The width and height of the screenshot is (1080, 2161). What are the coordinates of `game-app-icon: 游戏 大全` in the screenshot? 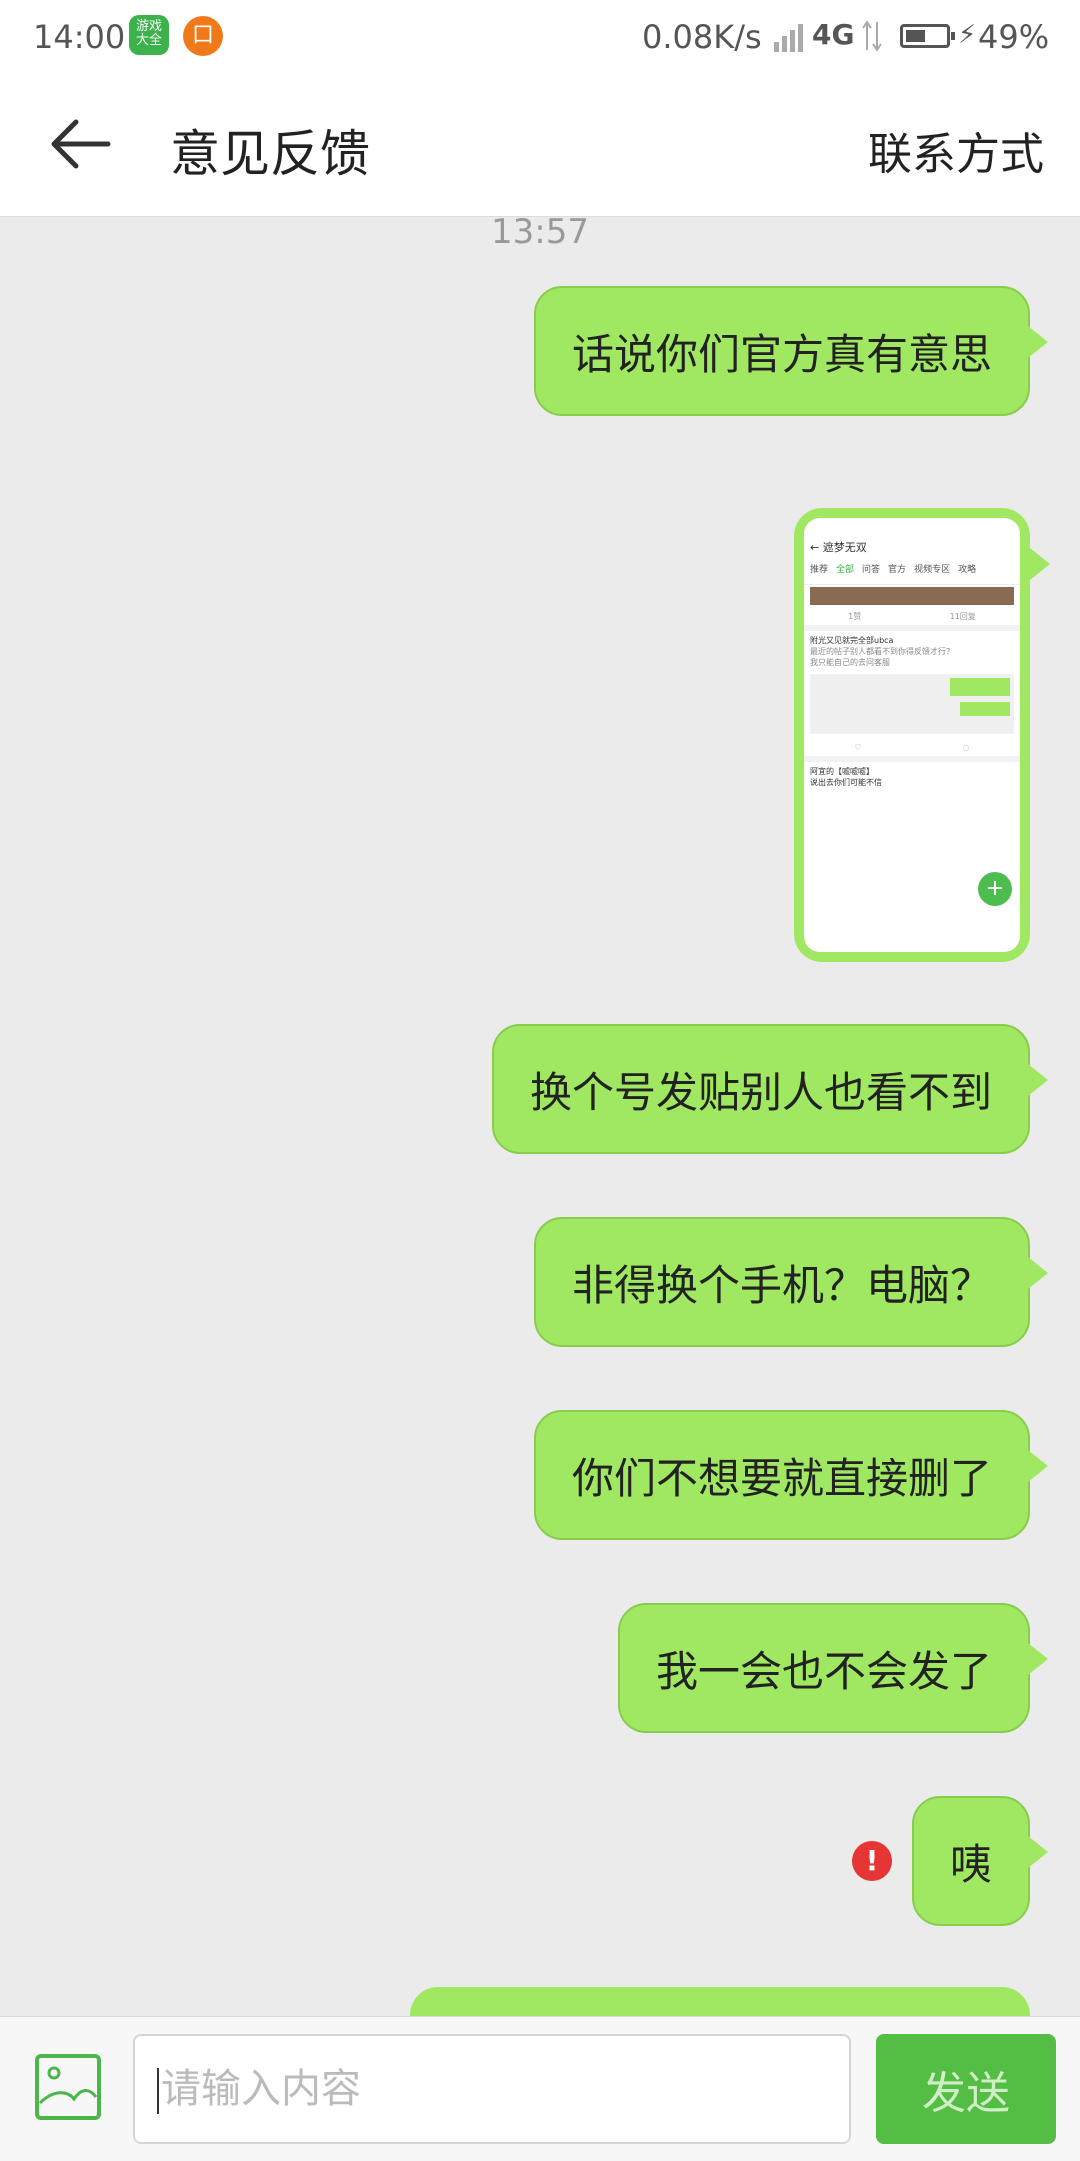 It's located at (149, 35).